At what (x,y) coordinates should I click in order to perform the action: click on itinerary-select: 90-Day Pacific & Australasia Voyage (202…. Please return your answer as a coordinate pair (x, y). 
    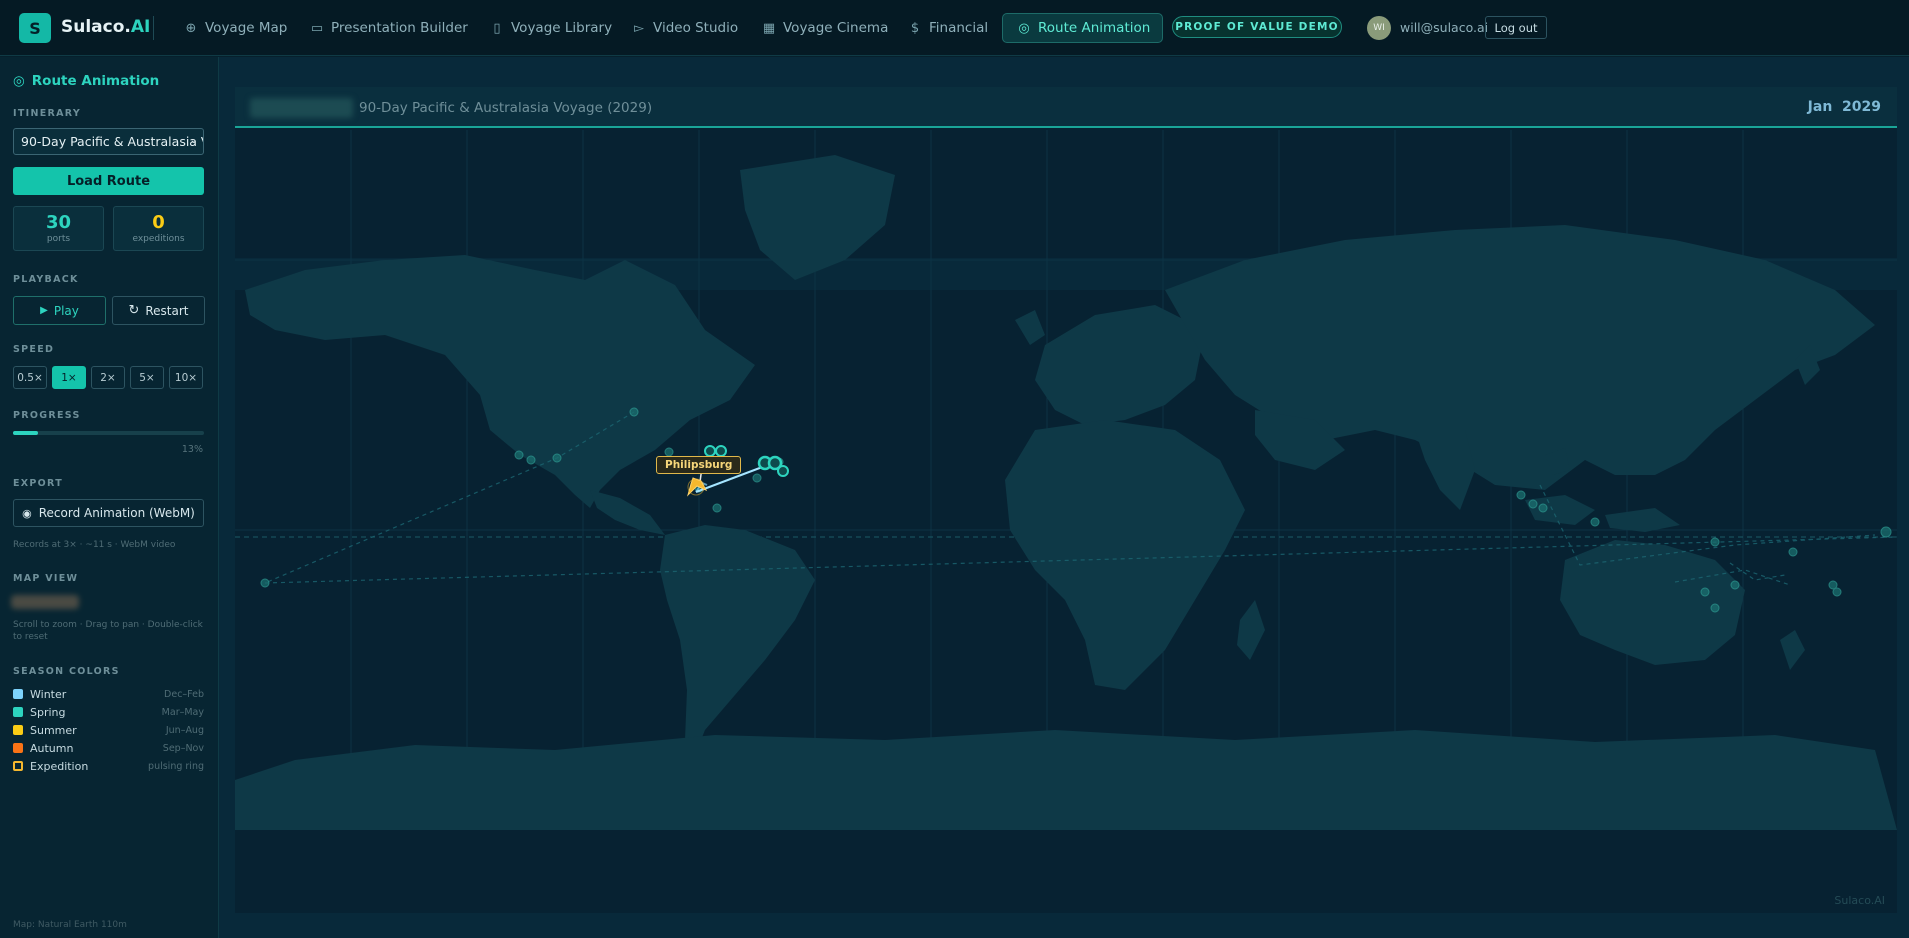
    Looking at the image, I should click on (108, 141).